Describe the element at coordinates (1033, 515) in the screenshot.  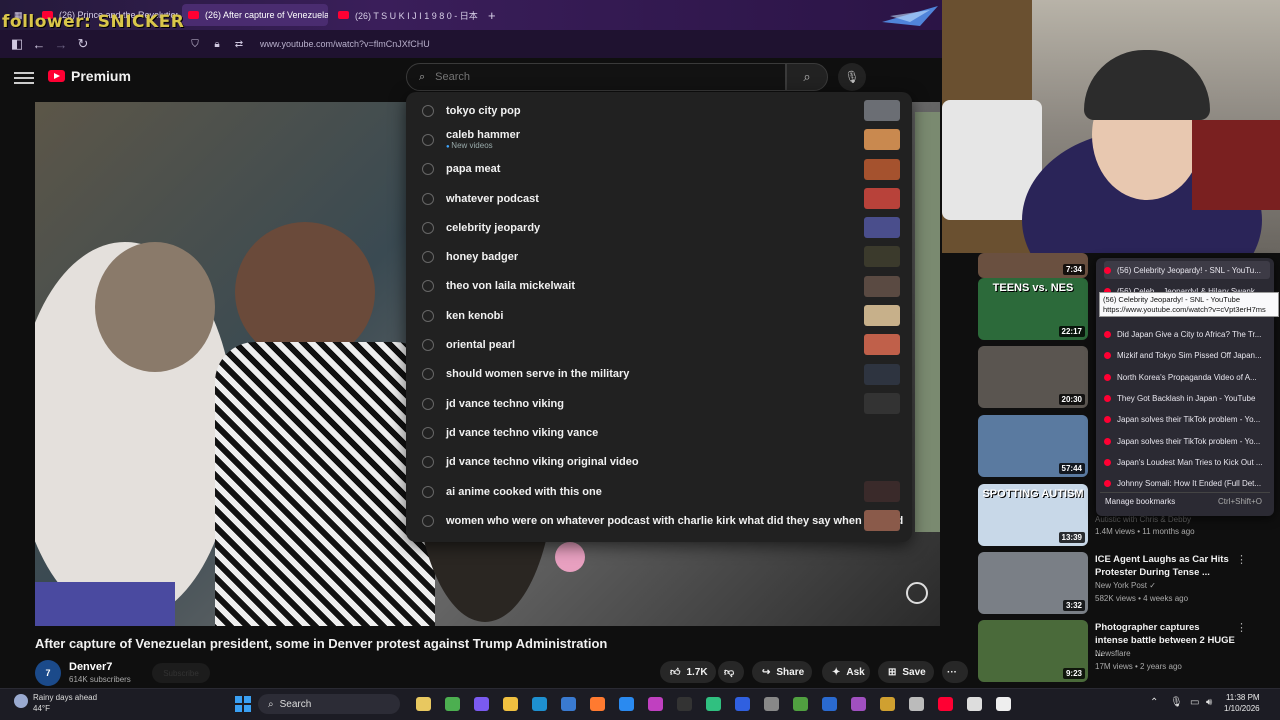
I see `recommendation-thumbnail: SPOTTING AUTISM 13:39` at that location.